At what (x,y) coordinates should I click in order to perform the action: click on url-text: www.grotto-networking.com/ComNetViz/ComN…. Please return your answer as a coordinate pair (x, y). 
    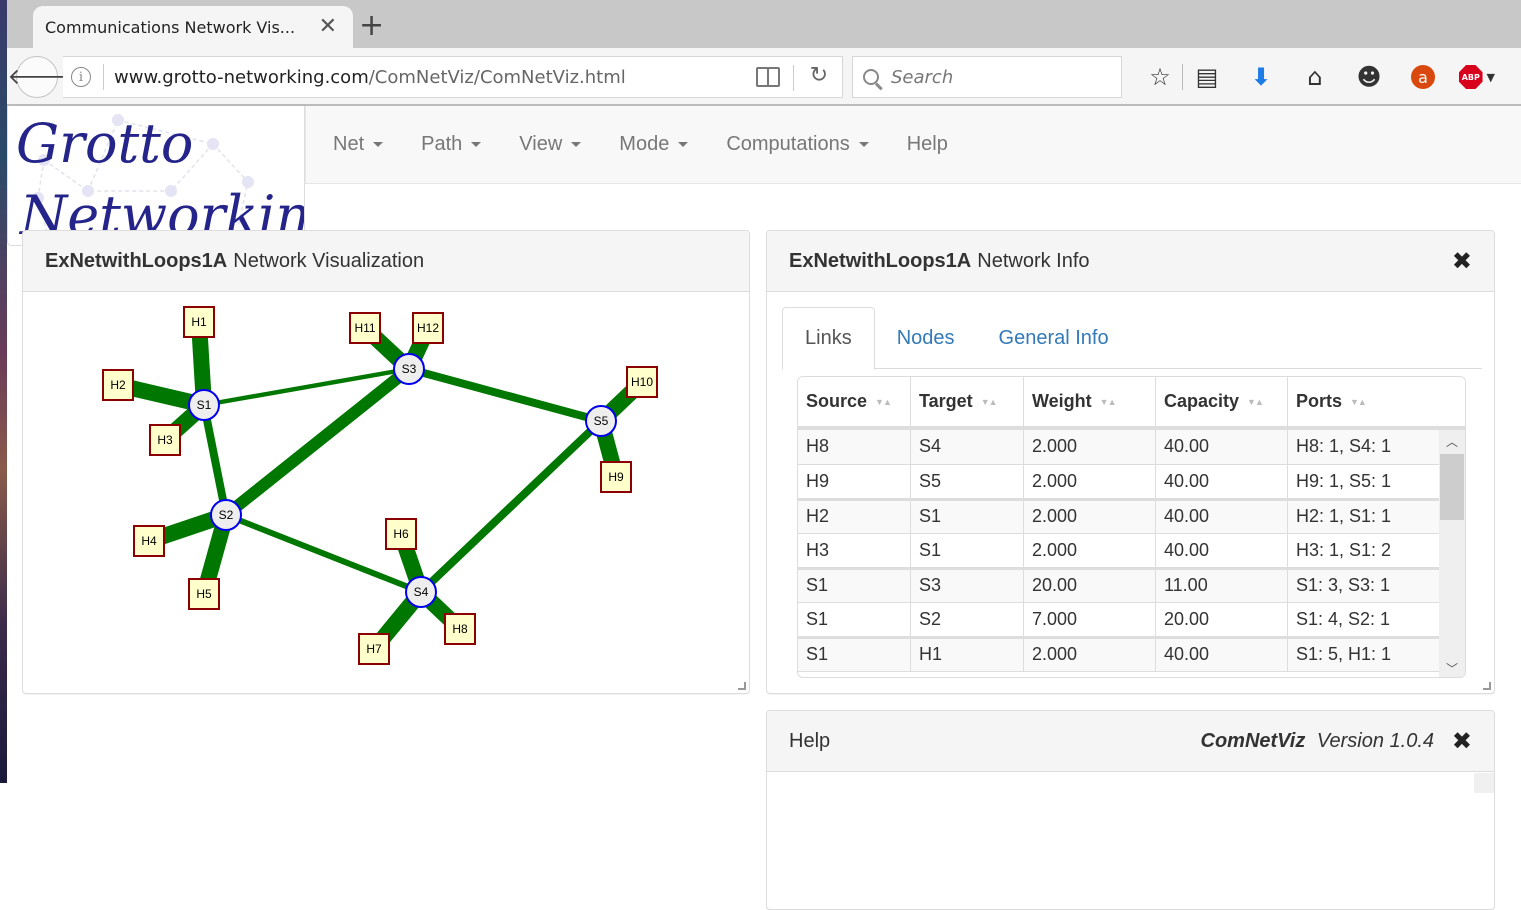
    Looking at the image, I should click on (370, 77).